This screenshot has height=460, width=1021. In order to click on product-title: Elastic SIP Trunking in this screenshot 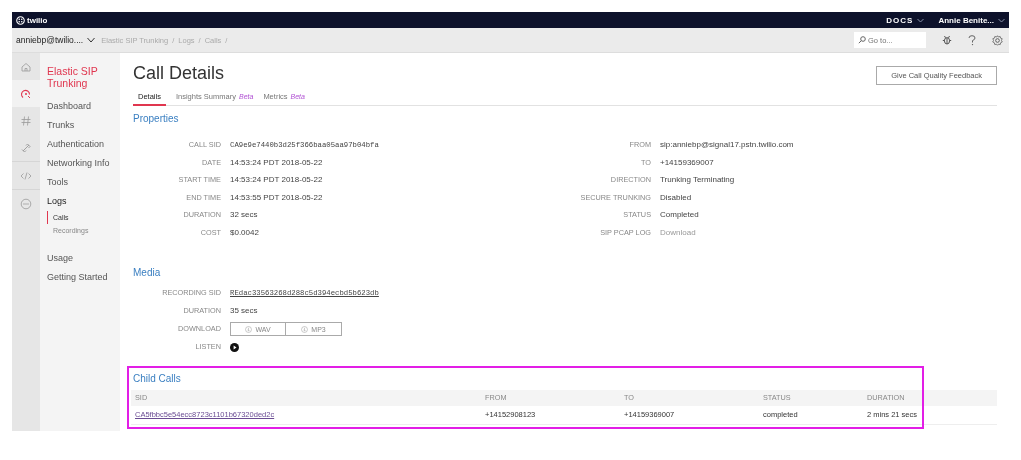, I will do `click(73, 77)`.